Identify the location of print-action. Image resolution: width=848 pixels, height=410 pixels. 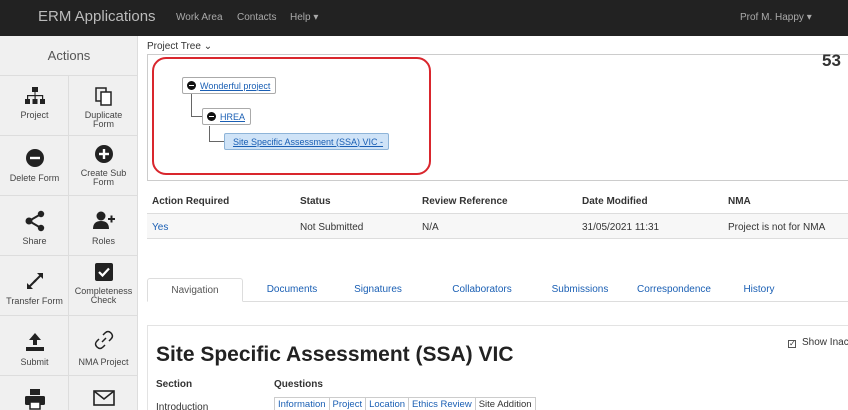
(34, 393).